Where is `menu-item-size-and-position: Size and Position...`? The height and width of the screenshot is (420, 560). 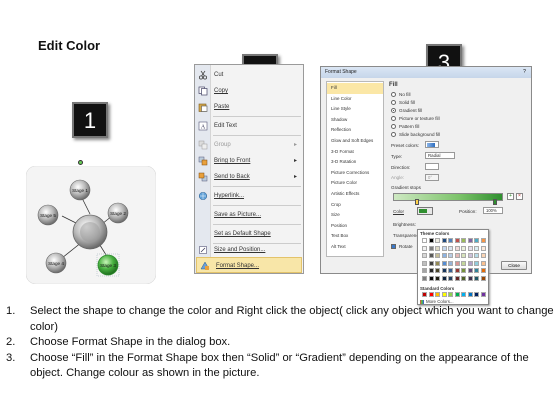
menu-item-size-and-position: Size and Position... is located at coordinates (249, 250).